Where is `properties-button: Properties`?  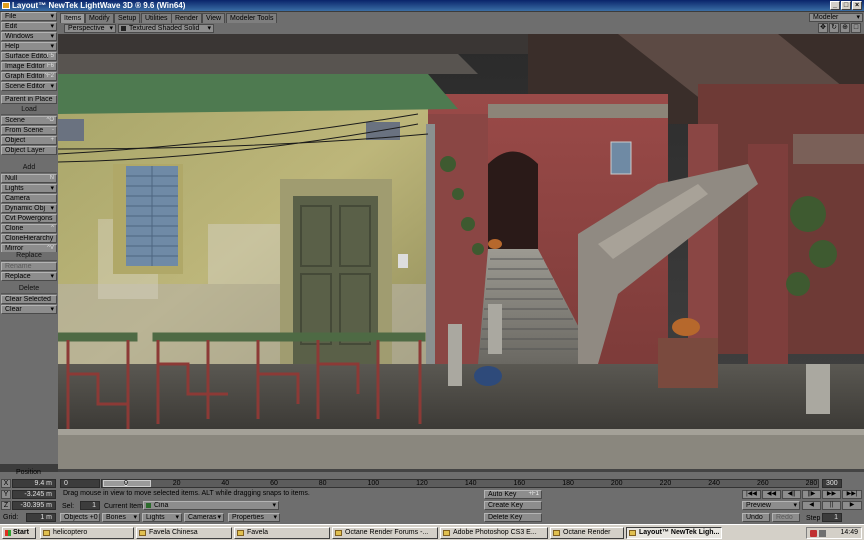
properties-button: Properties is located at coordinates (254, 517).